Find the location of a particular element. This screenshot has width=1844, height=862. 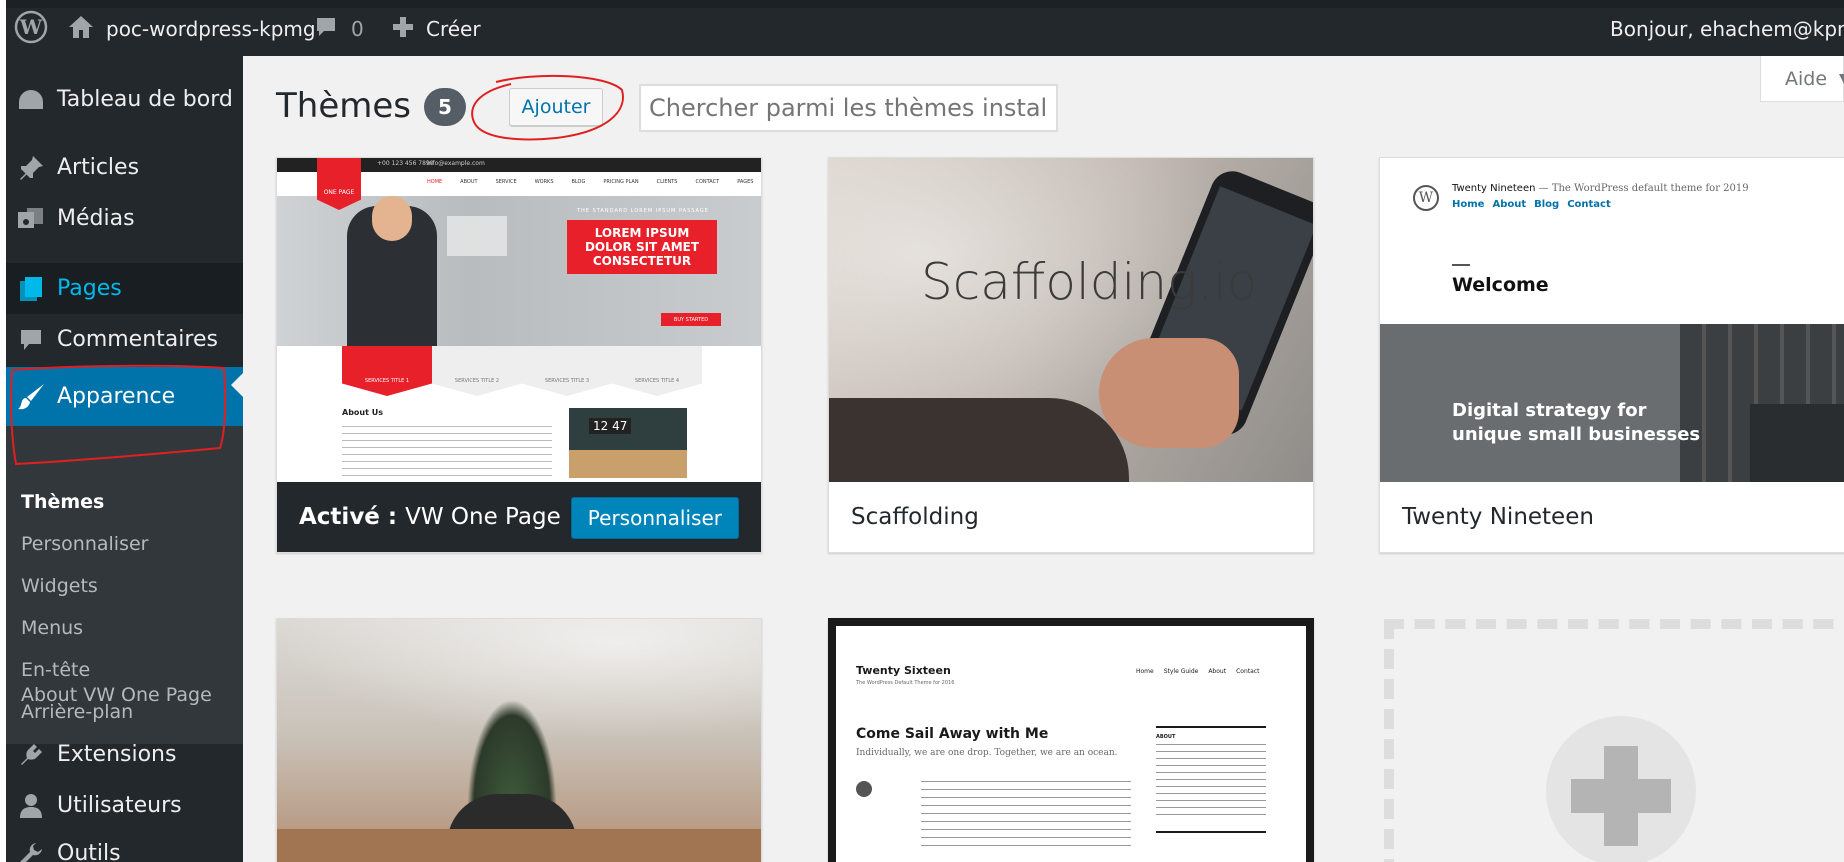

page-title: Thèmes is located at coordinates (343, 106).